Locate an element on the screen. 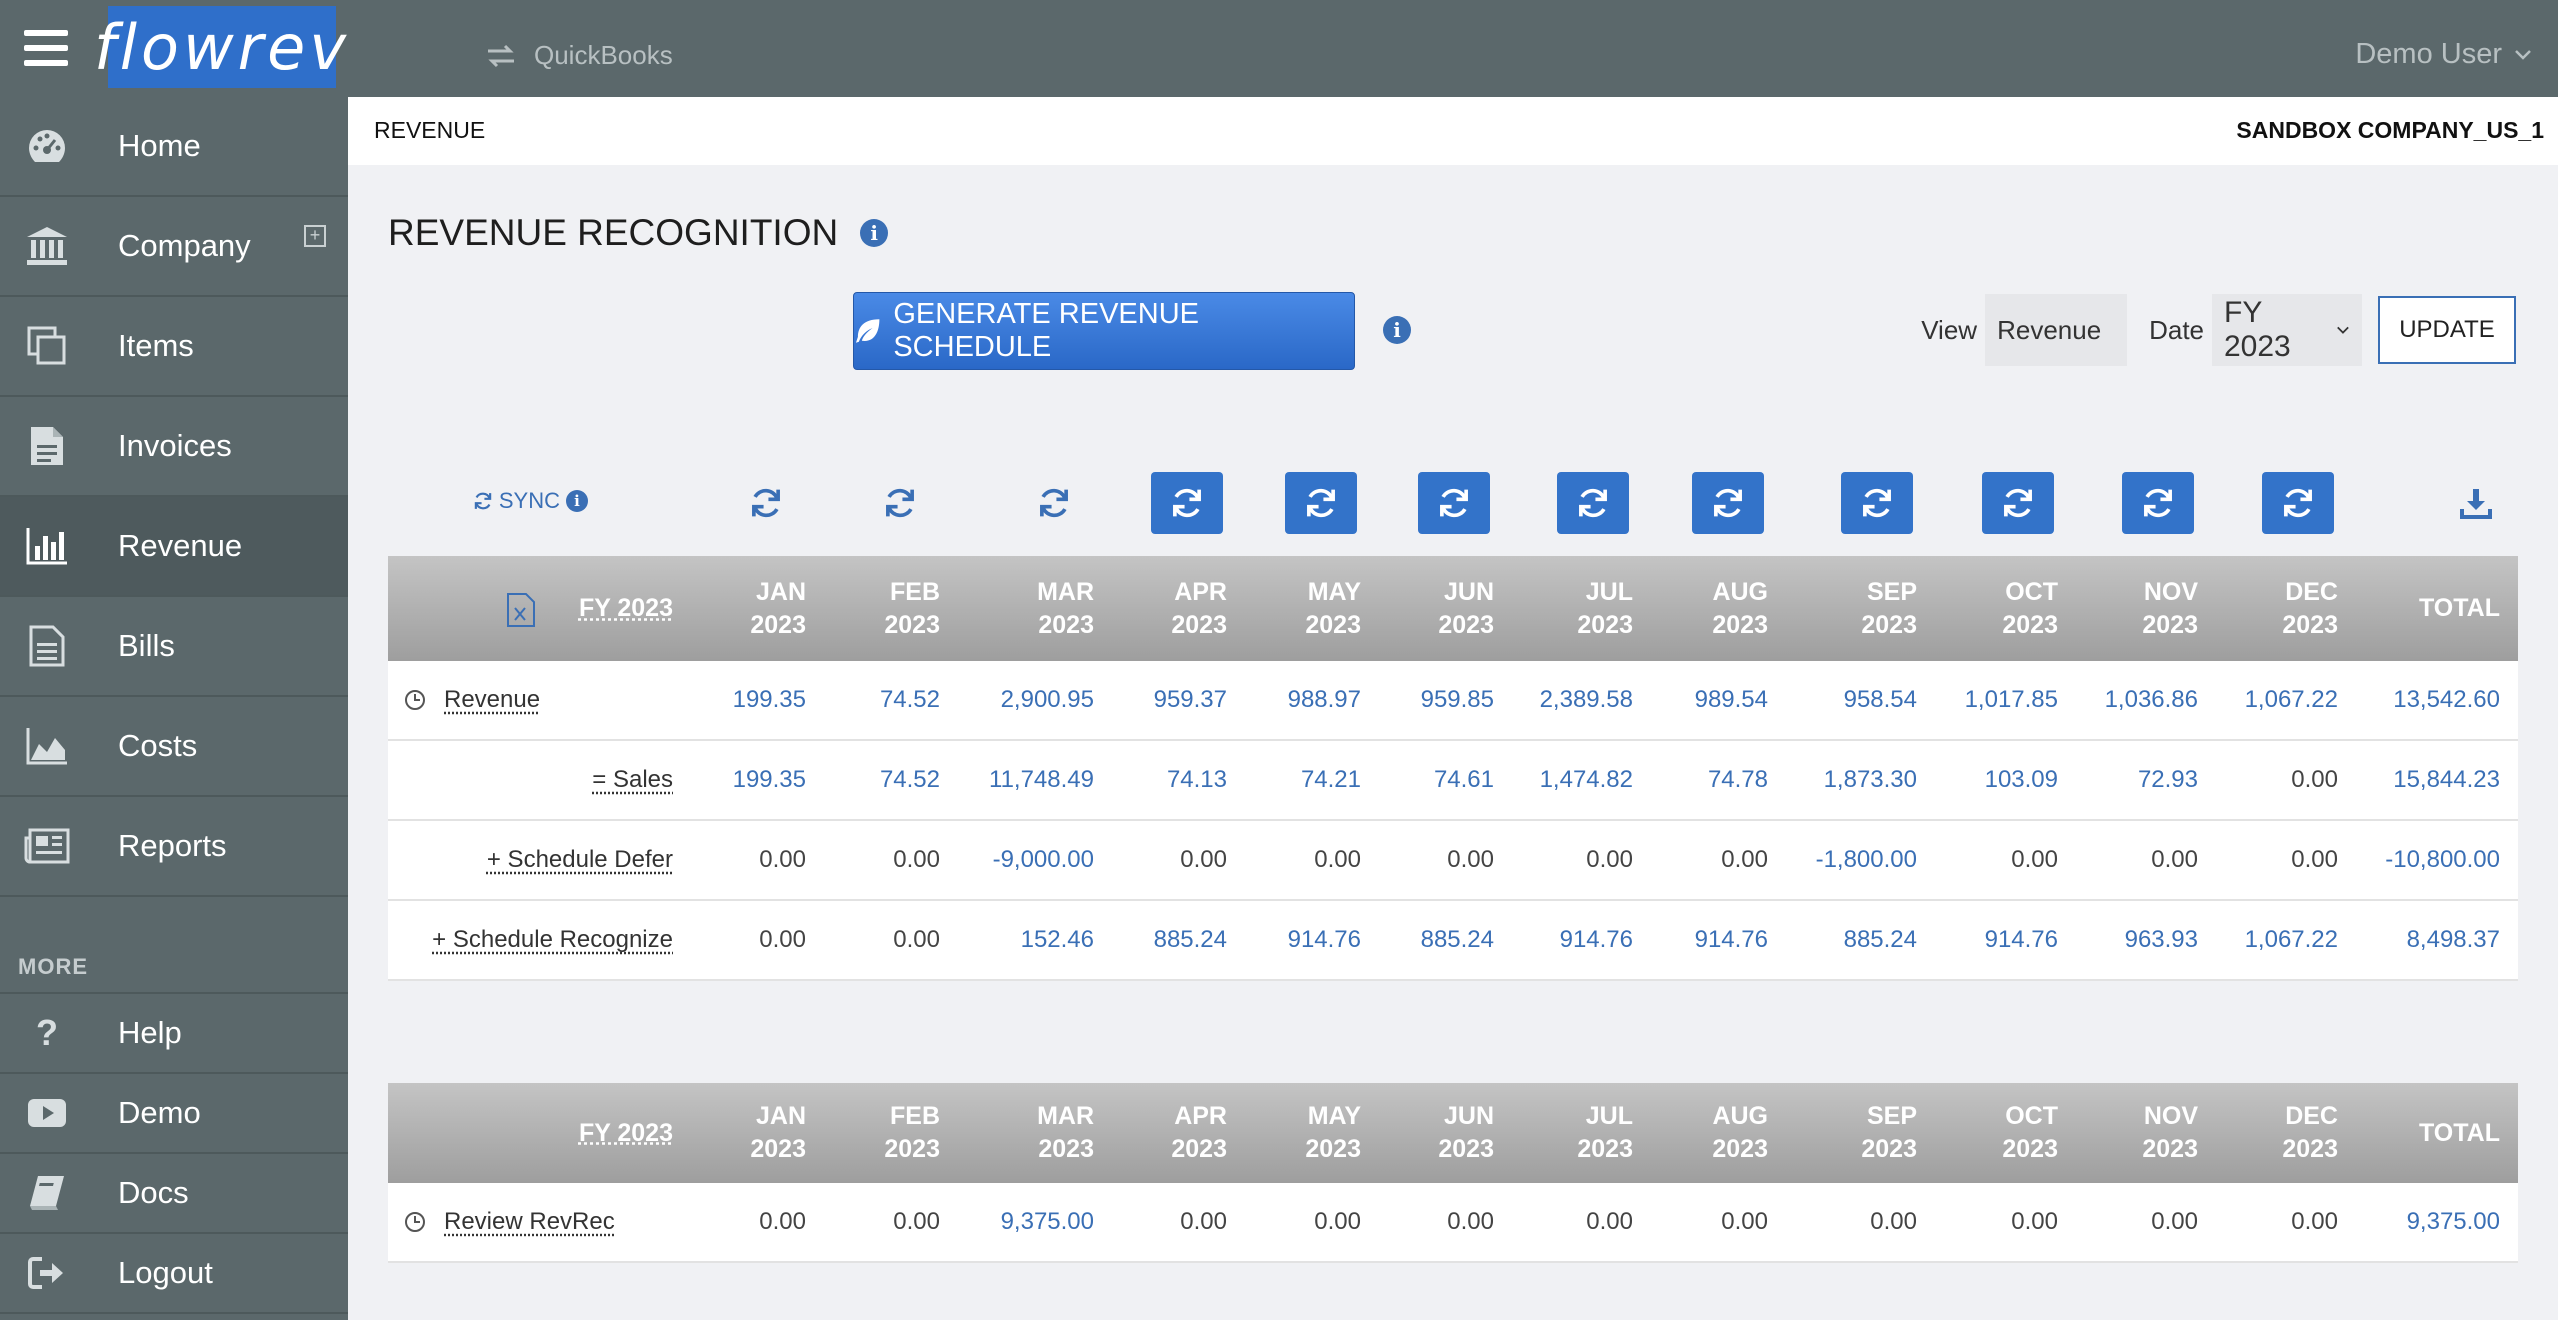 The height and width of the screenshot is (1320, 2558). sidebar-item-reports: Reports is located at coordinates (174, 847).